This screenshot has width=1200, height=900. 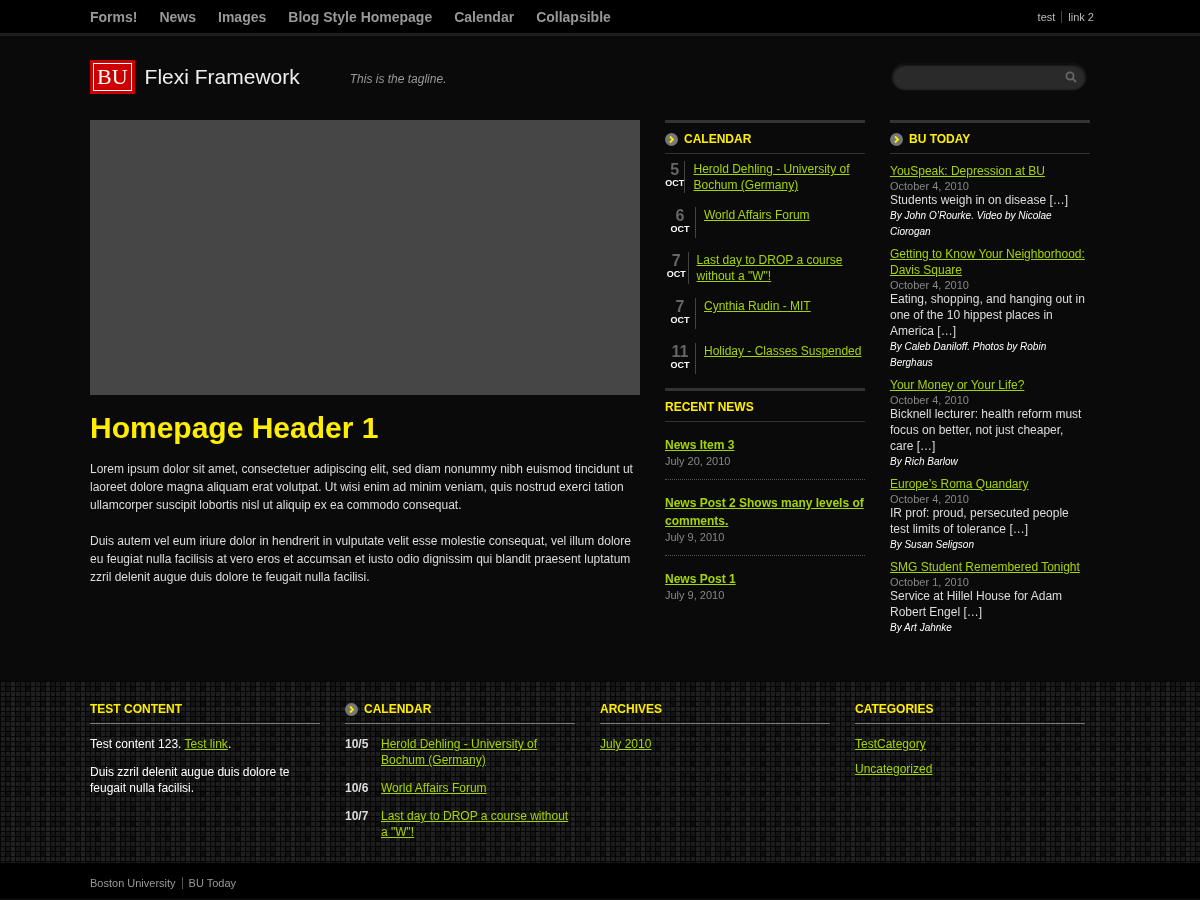 I want to click on event-date: 10/6, so click(x=357, y=788).